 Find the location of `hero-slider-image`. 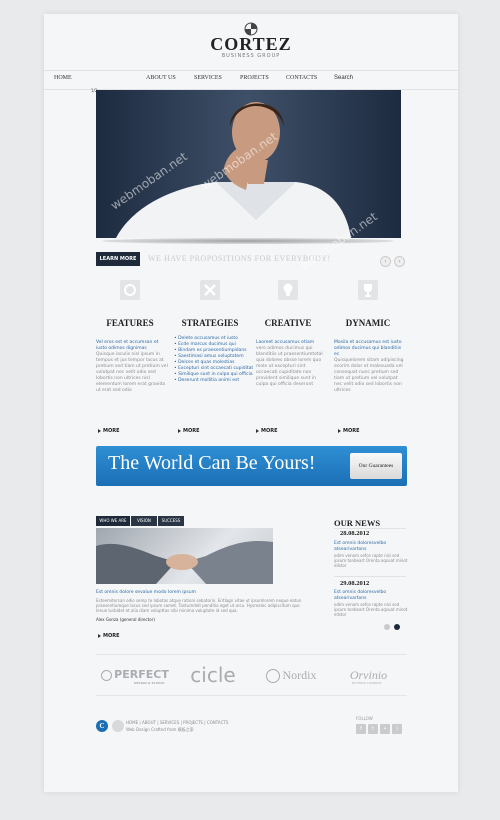

hero-slider-image is located at coordinates (248, 164).